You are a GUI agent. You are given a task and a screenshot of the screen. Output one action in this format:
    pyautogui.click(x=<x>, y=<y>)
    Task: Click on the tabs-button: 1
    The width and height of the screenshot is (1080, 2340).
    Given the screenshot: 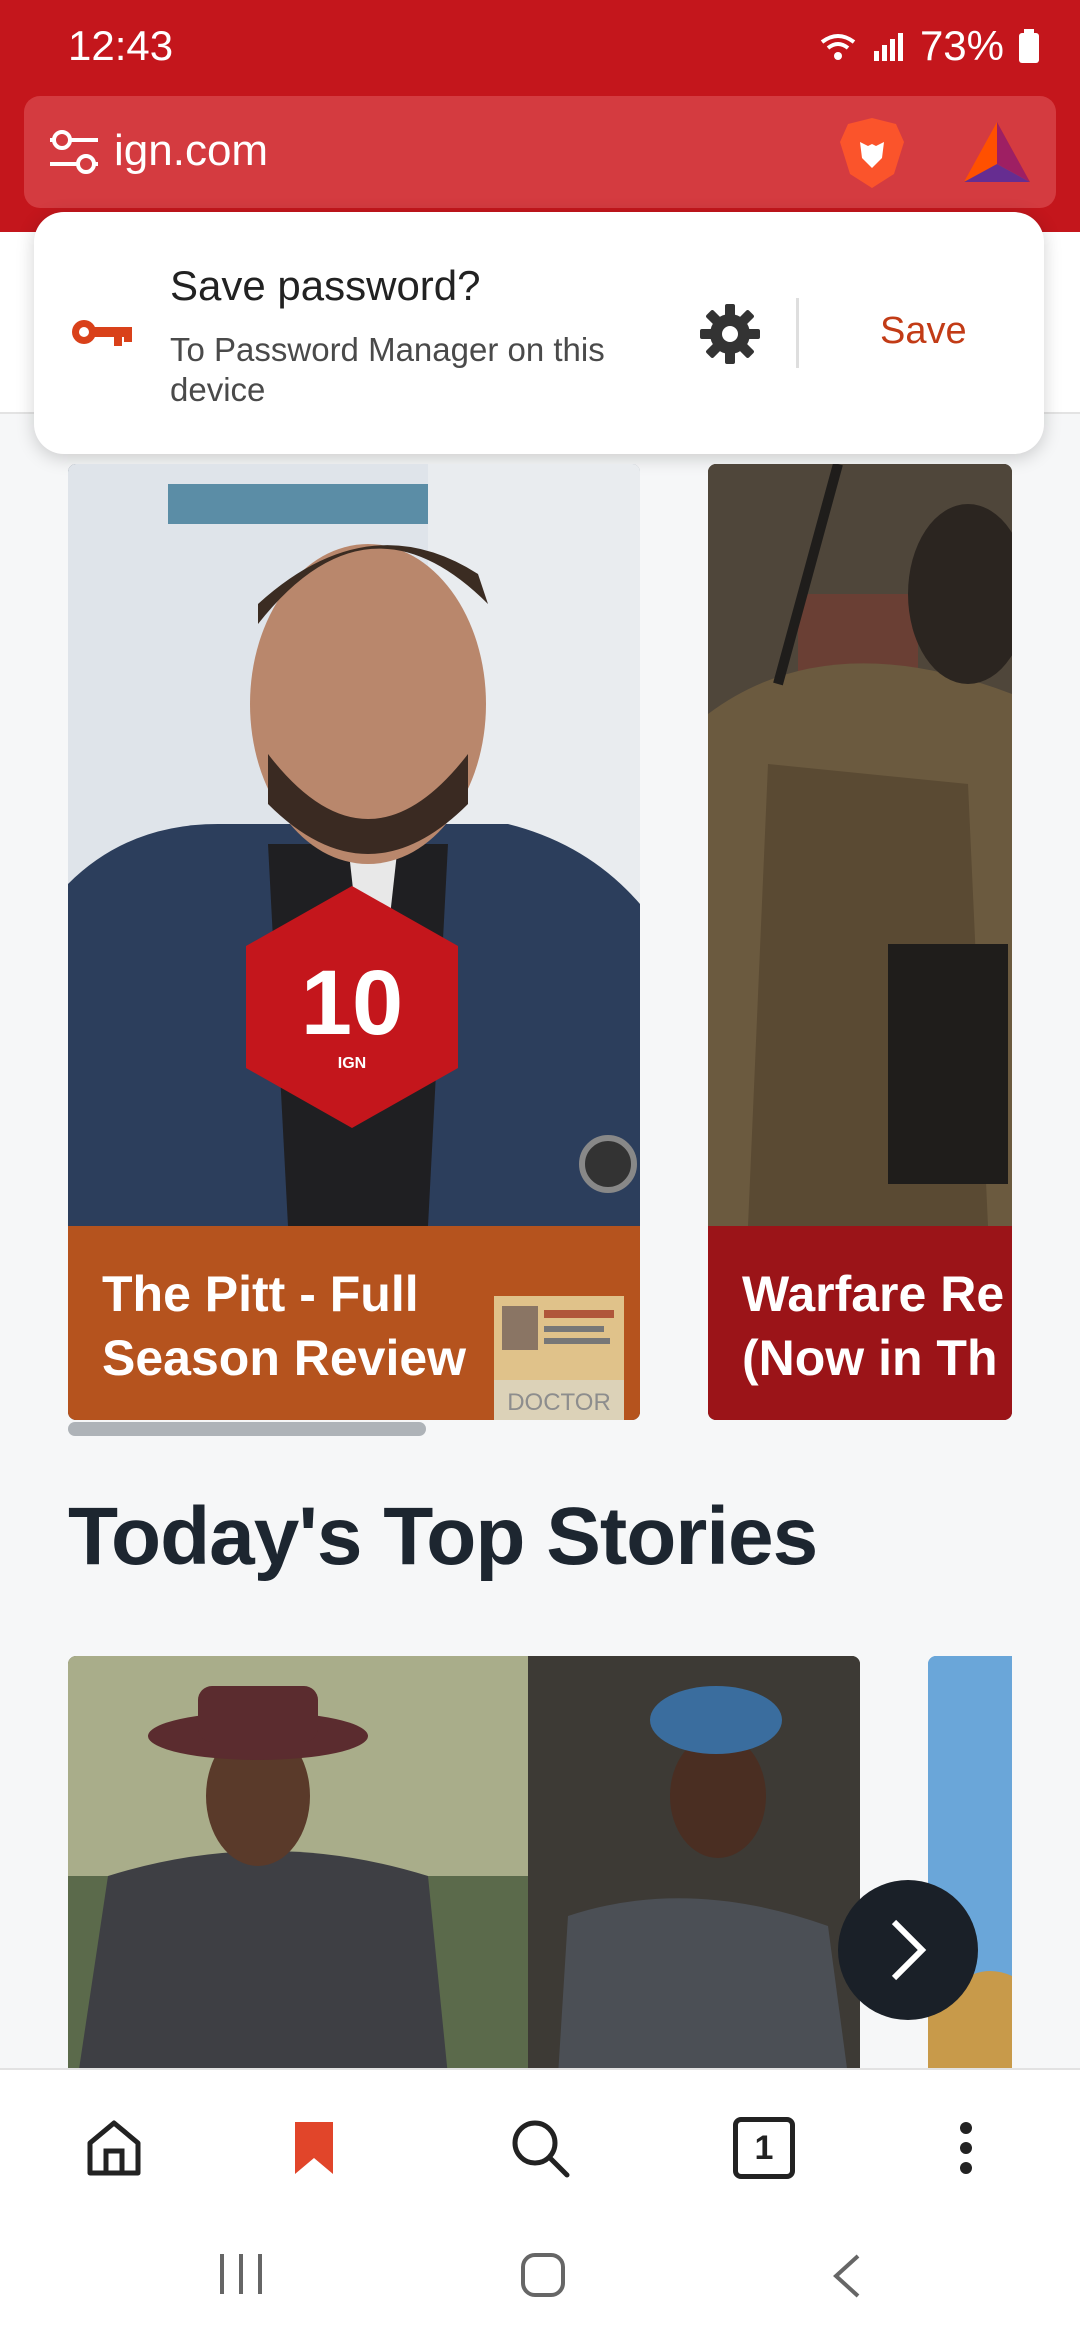 What is the action you would take?
    pyautogui.click(x=764, y=2148)
    